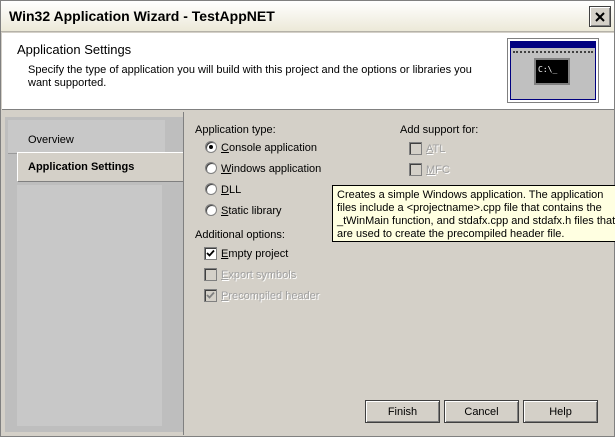 The width and height of the screenshot is (615, 437). Describe the element at coordinates (142, 16) in the screenshot. I see `window-title: Win32 Application Wizard - TestAppNET` at that location.